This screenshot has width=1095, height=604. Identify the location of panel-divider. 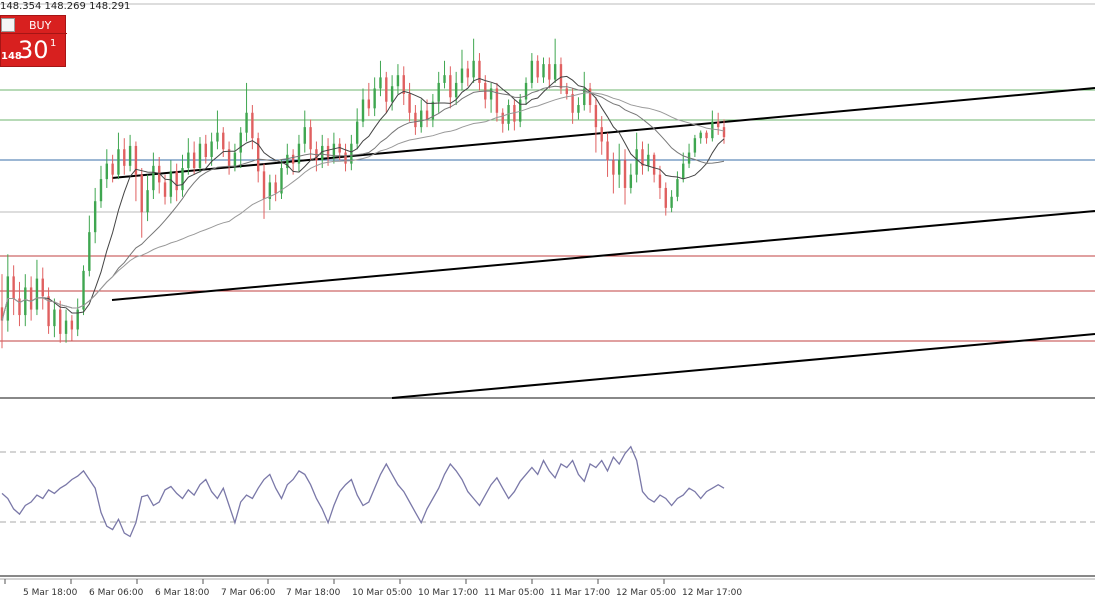
(34, 33).